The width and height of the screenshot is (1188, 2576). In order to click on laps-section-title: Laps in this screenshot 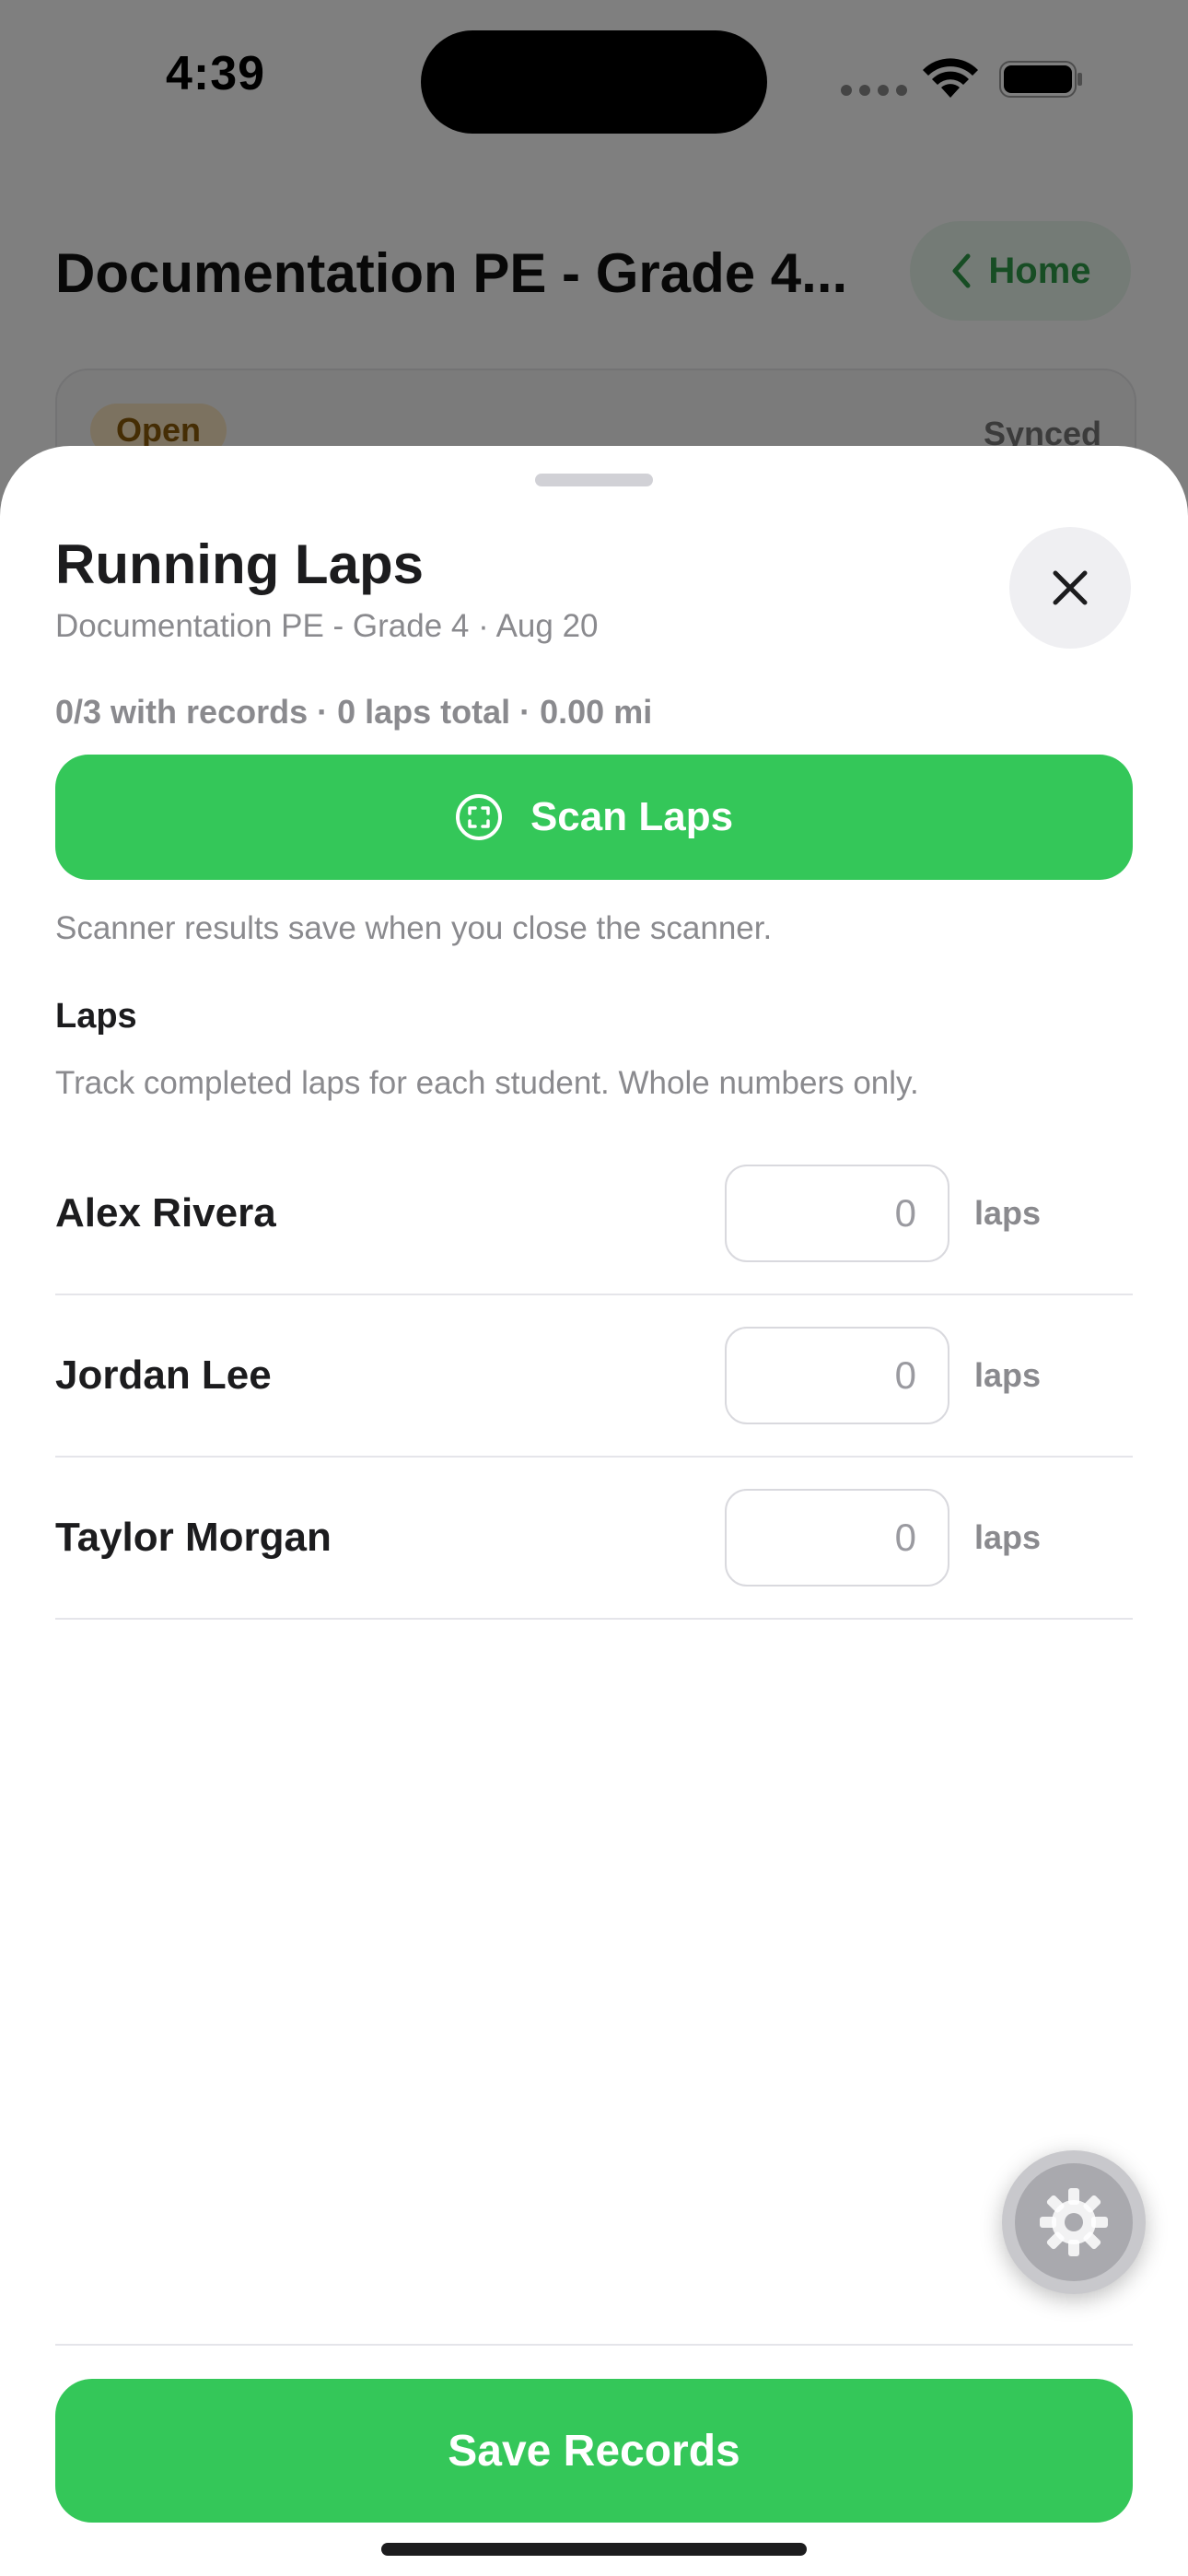, I will do `click(96, 1016)`.